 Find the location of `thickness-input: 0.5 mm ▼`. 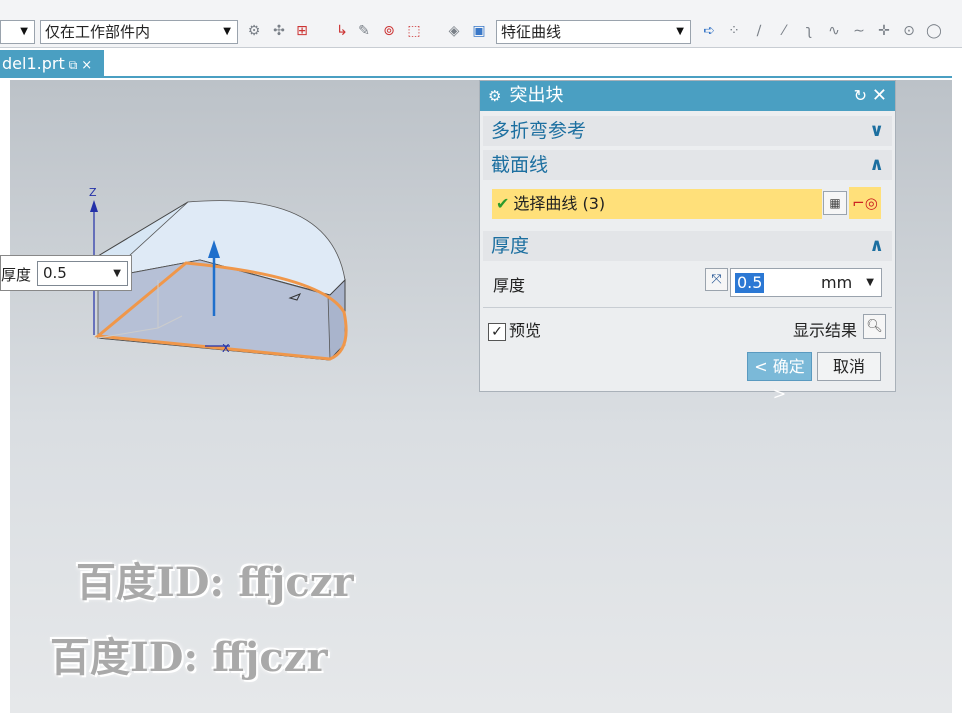

thickness-input: 0.5 mm ▼ is located at coordinates (806, 282).